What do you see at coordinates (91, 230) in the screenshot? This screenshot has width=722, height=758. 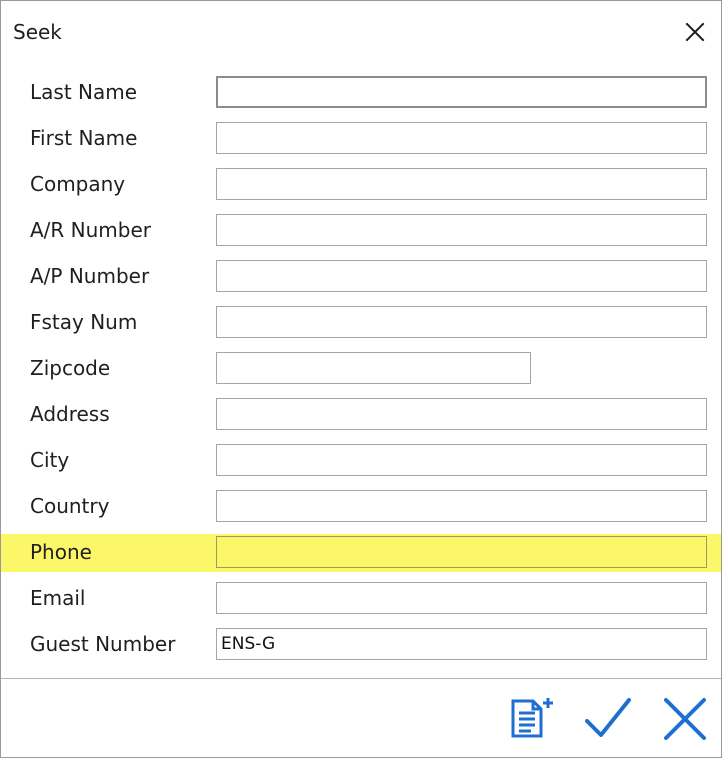 I see `field-label: A/R Number` at bounding box center [91, 230].